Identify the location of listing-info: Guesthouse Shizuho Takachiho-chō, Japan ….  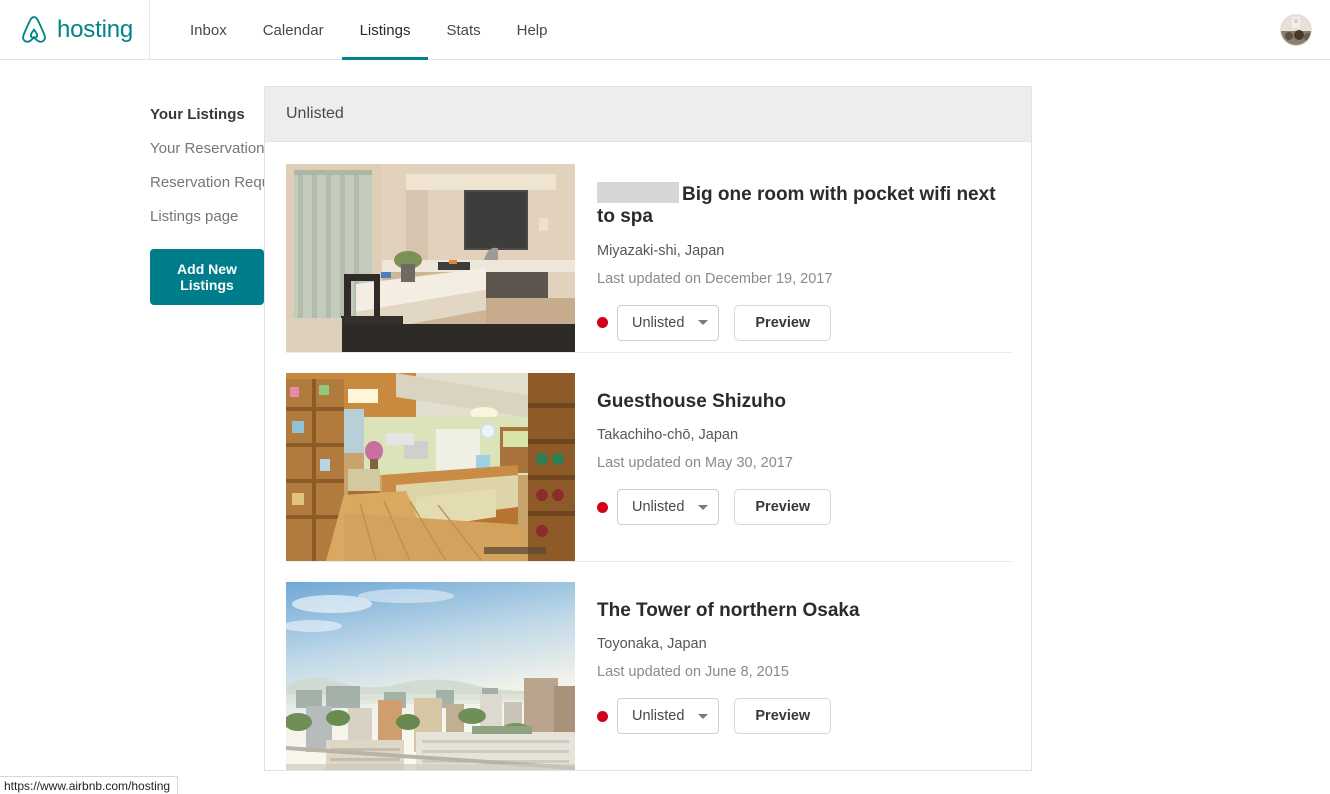
(792, 467).